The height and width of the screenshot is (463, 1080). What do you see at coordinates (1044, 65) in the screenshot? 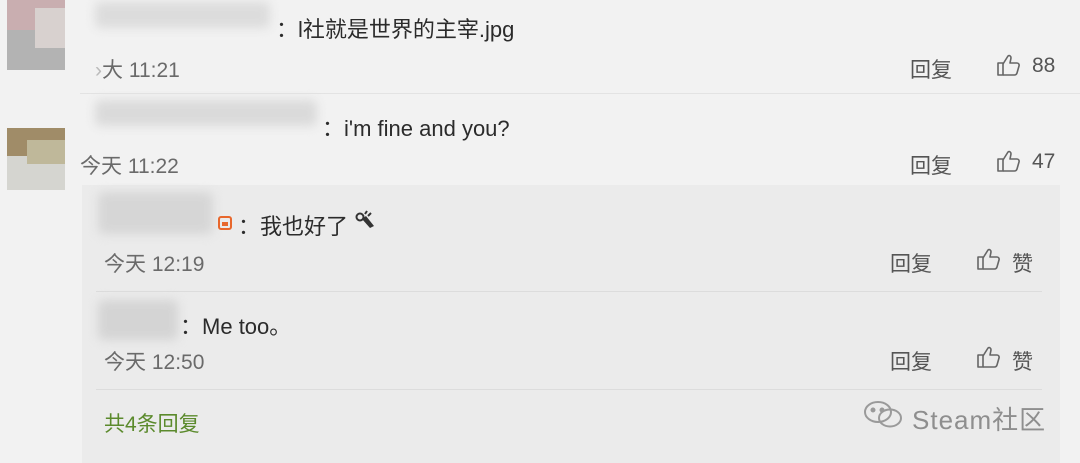
I see `like-count: 88` at bounding box center [1044, 65].